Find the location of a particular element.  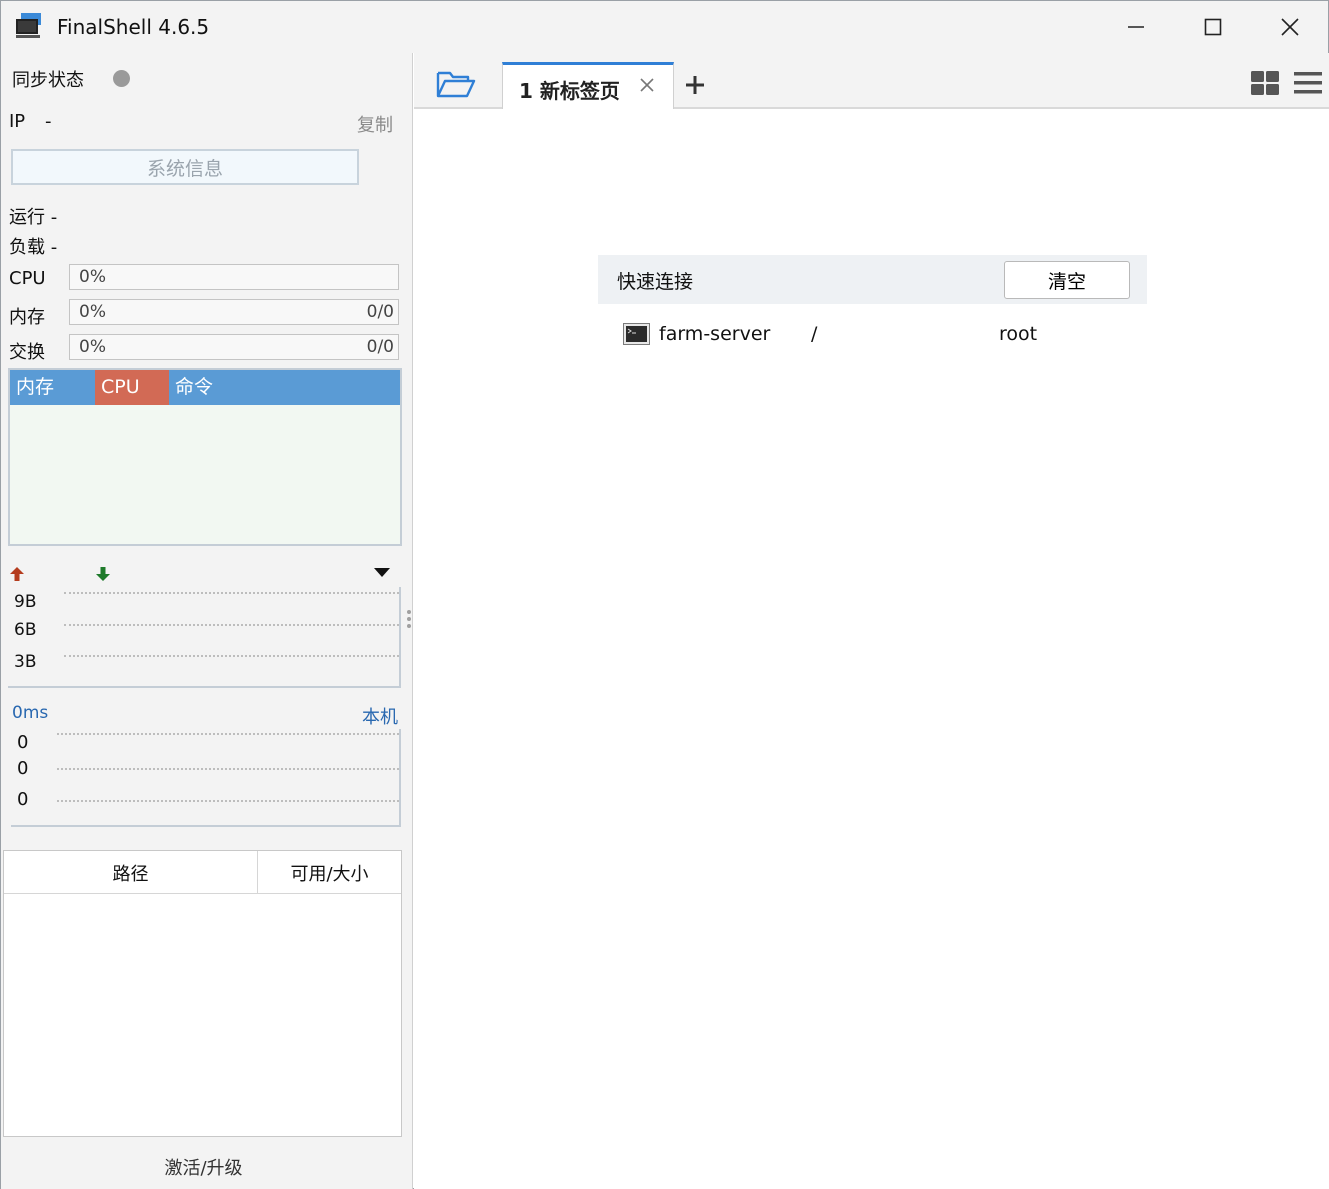

close-icon is located at coordinates (1290, 27).